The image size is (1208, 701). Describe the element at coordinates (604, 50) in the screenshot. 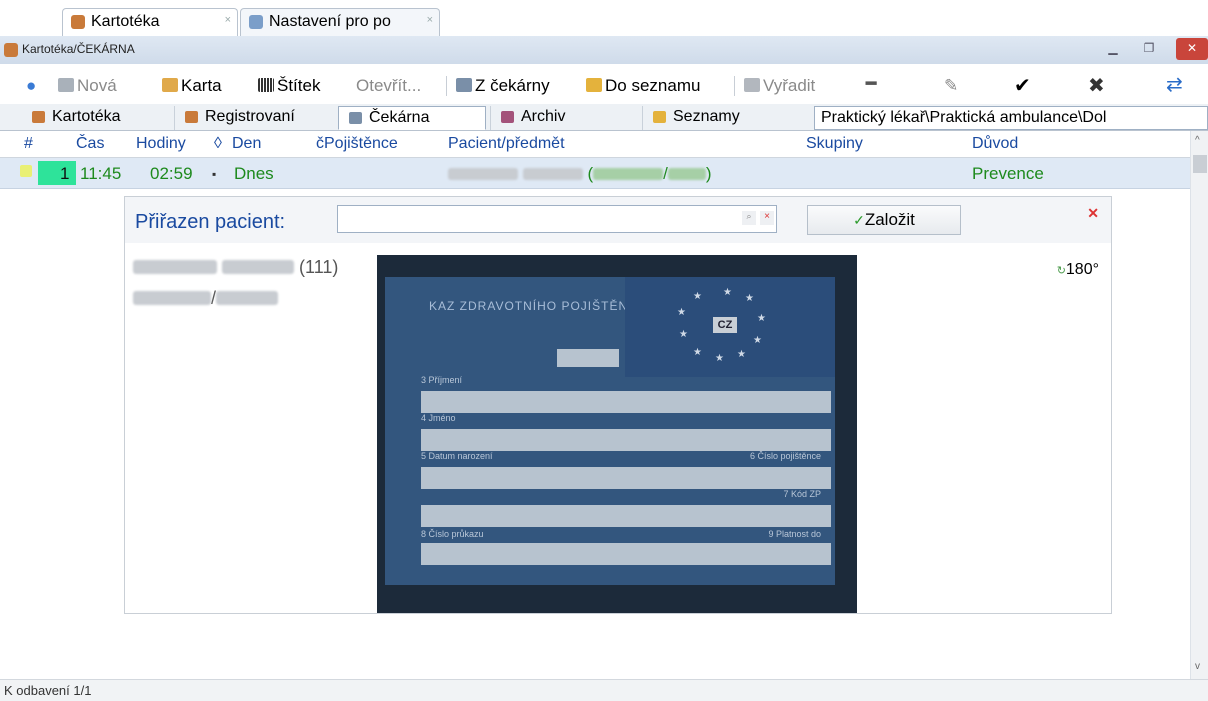

I see `window-titlebar: Kartotéka/ČEKÁRNA ▁ ❐ ✕` at that location.